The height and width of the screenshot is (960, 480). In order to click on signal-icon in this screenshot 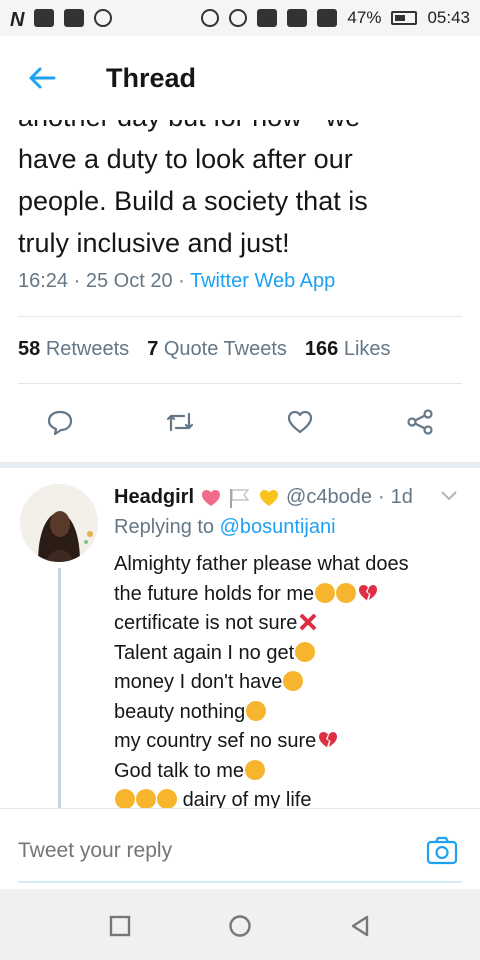, I will do `click(267, 18)`.